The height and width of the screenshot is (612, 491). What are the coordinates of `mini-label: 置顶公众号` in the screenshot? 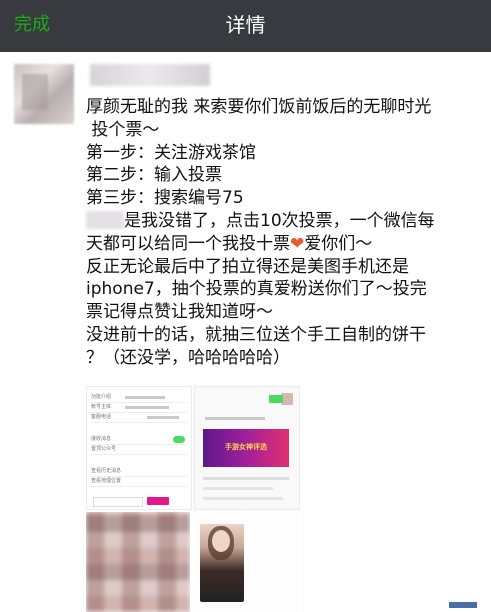 It's located at (104, 449).